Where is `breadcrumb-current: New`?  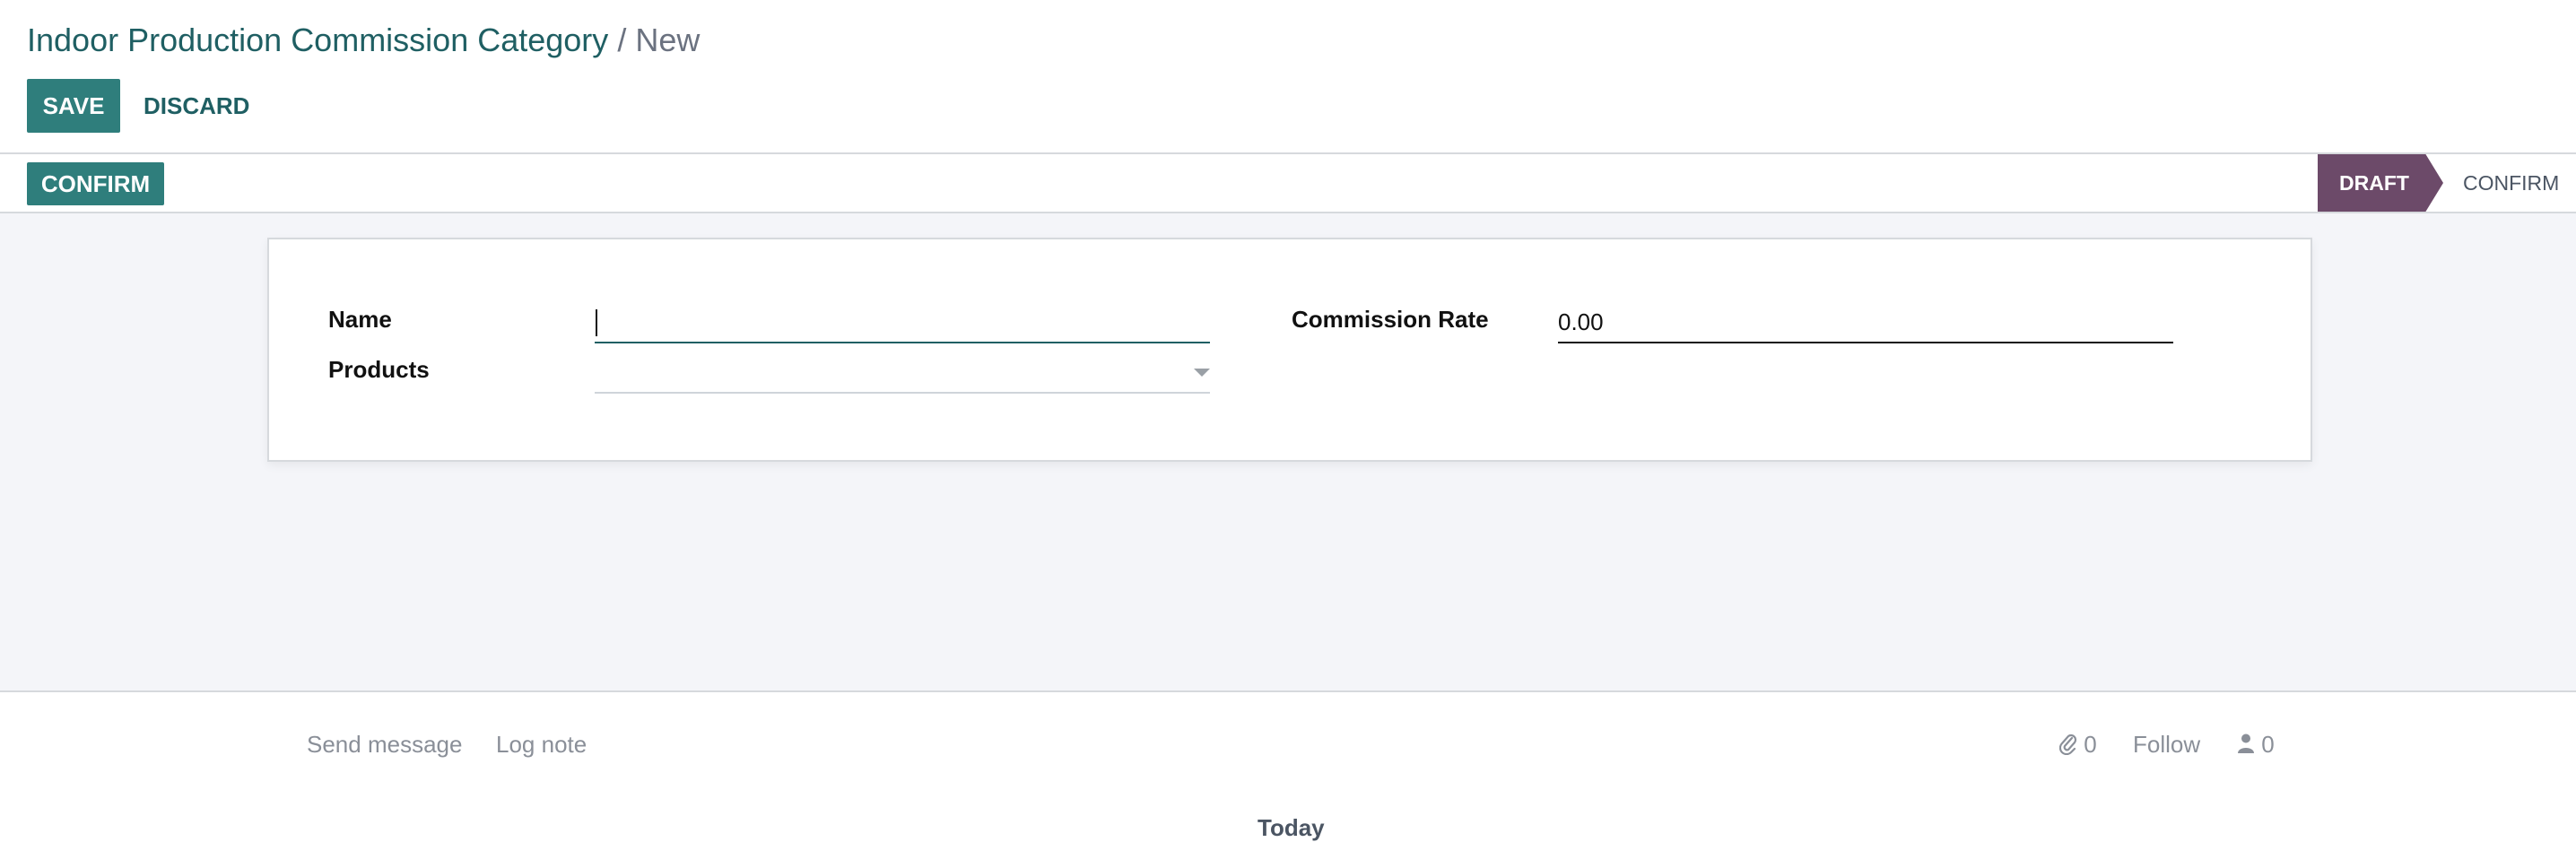
breadcrumb-current: New is located at coordinates (668, 40).